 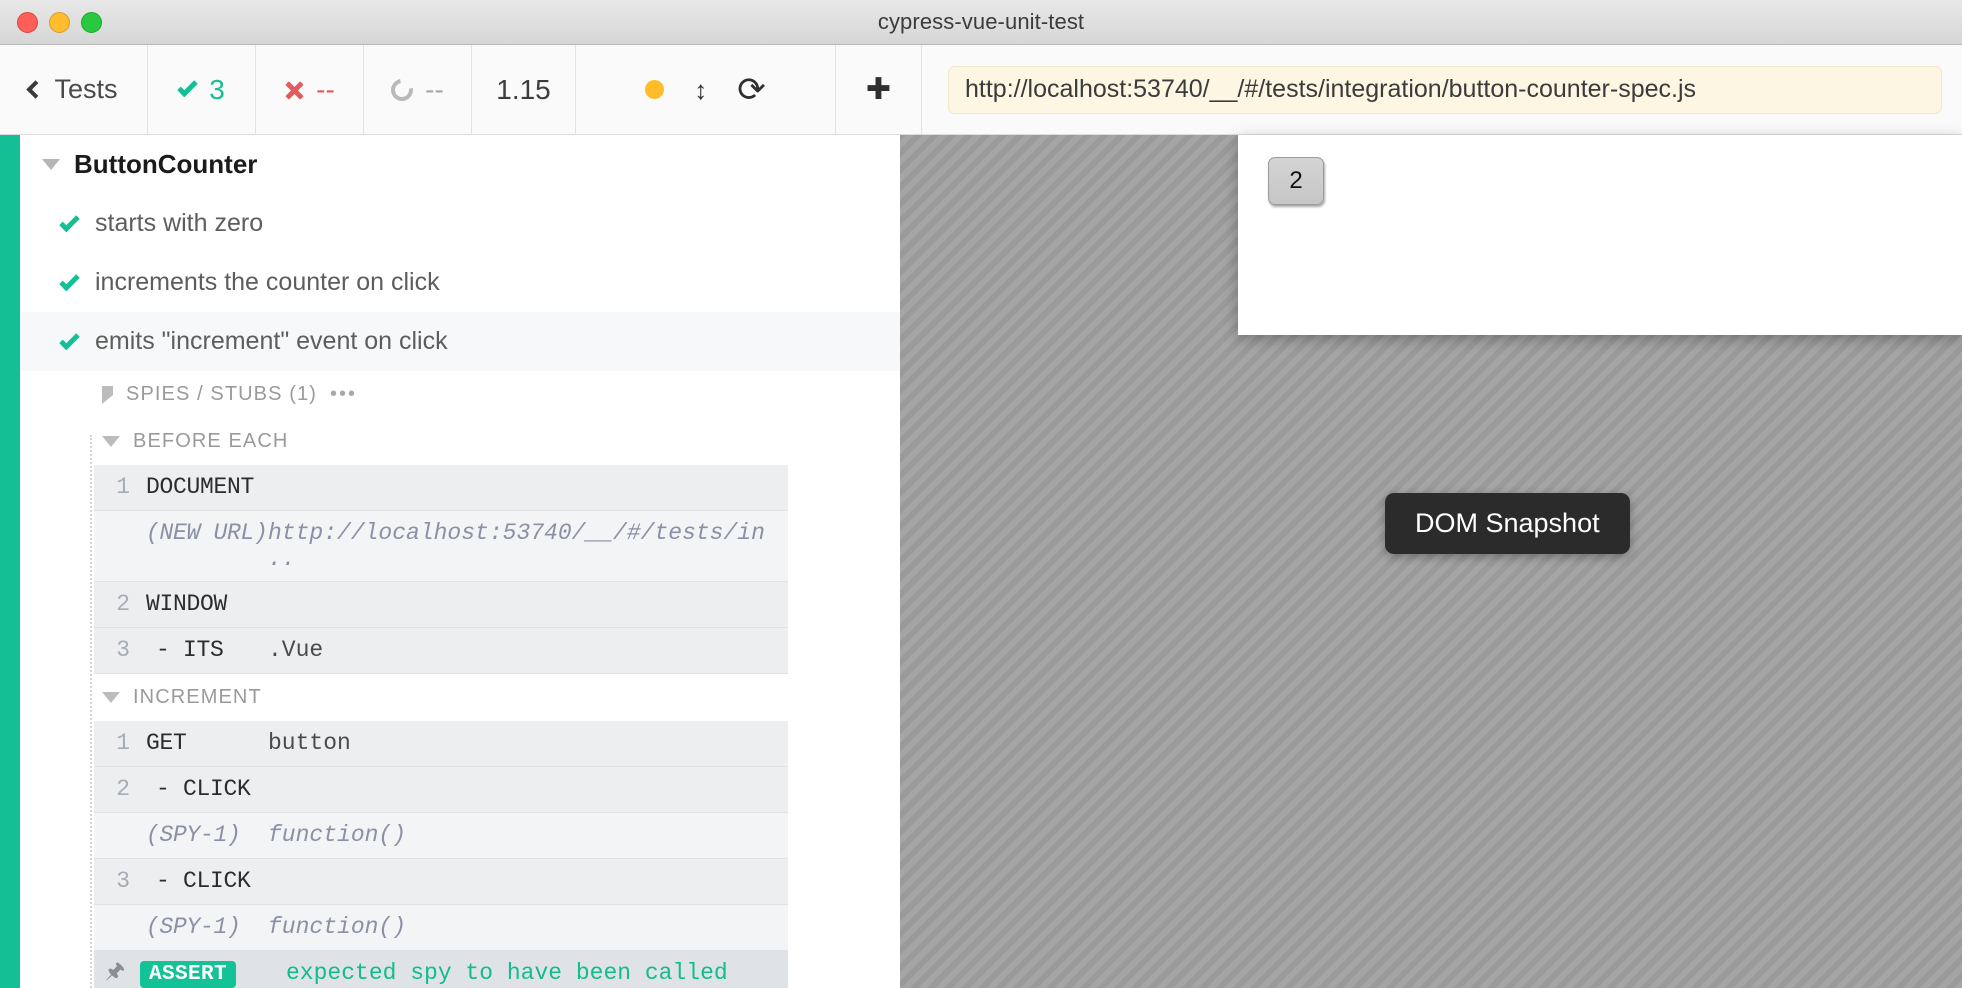 I want to click on window-titlebar: cypress-vue-unit-test, so click(x=981, y=22).